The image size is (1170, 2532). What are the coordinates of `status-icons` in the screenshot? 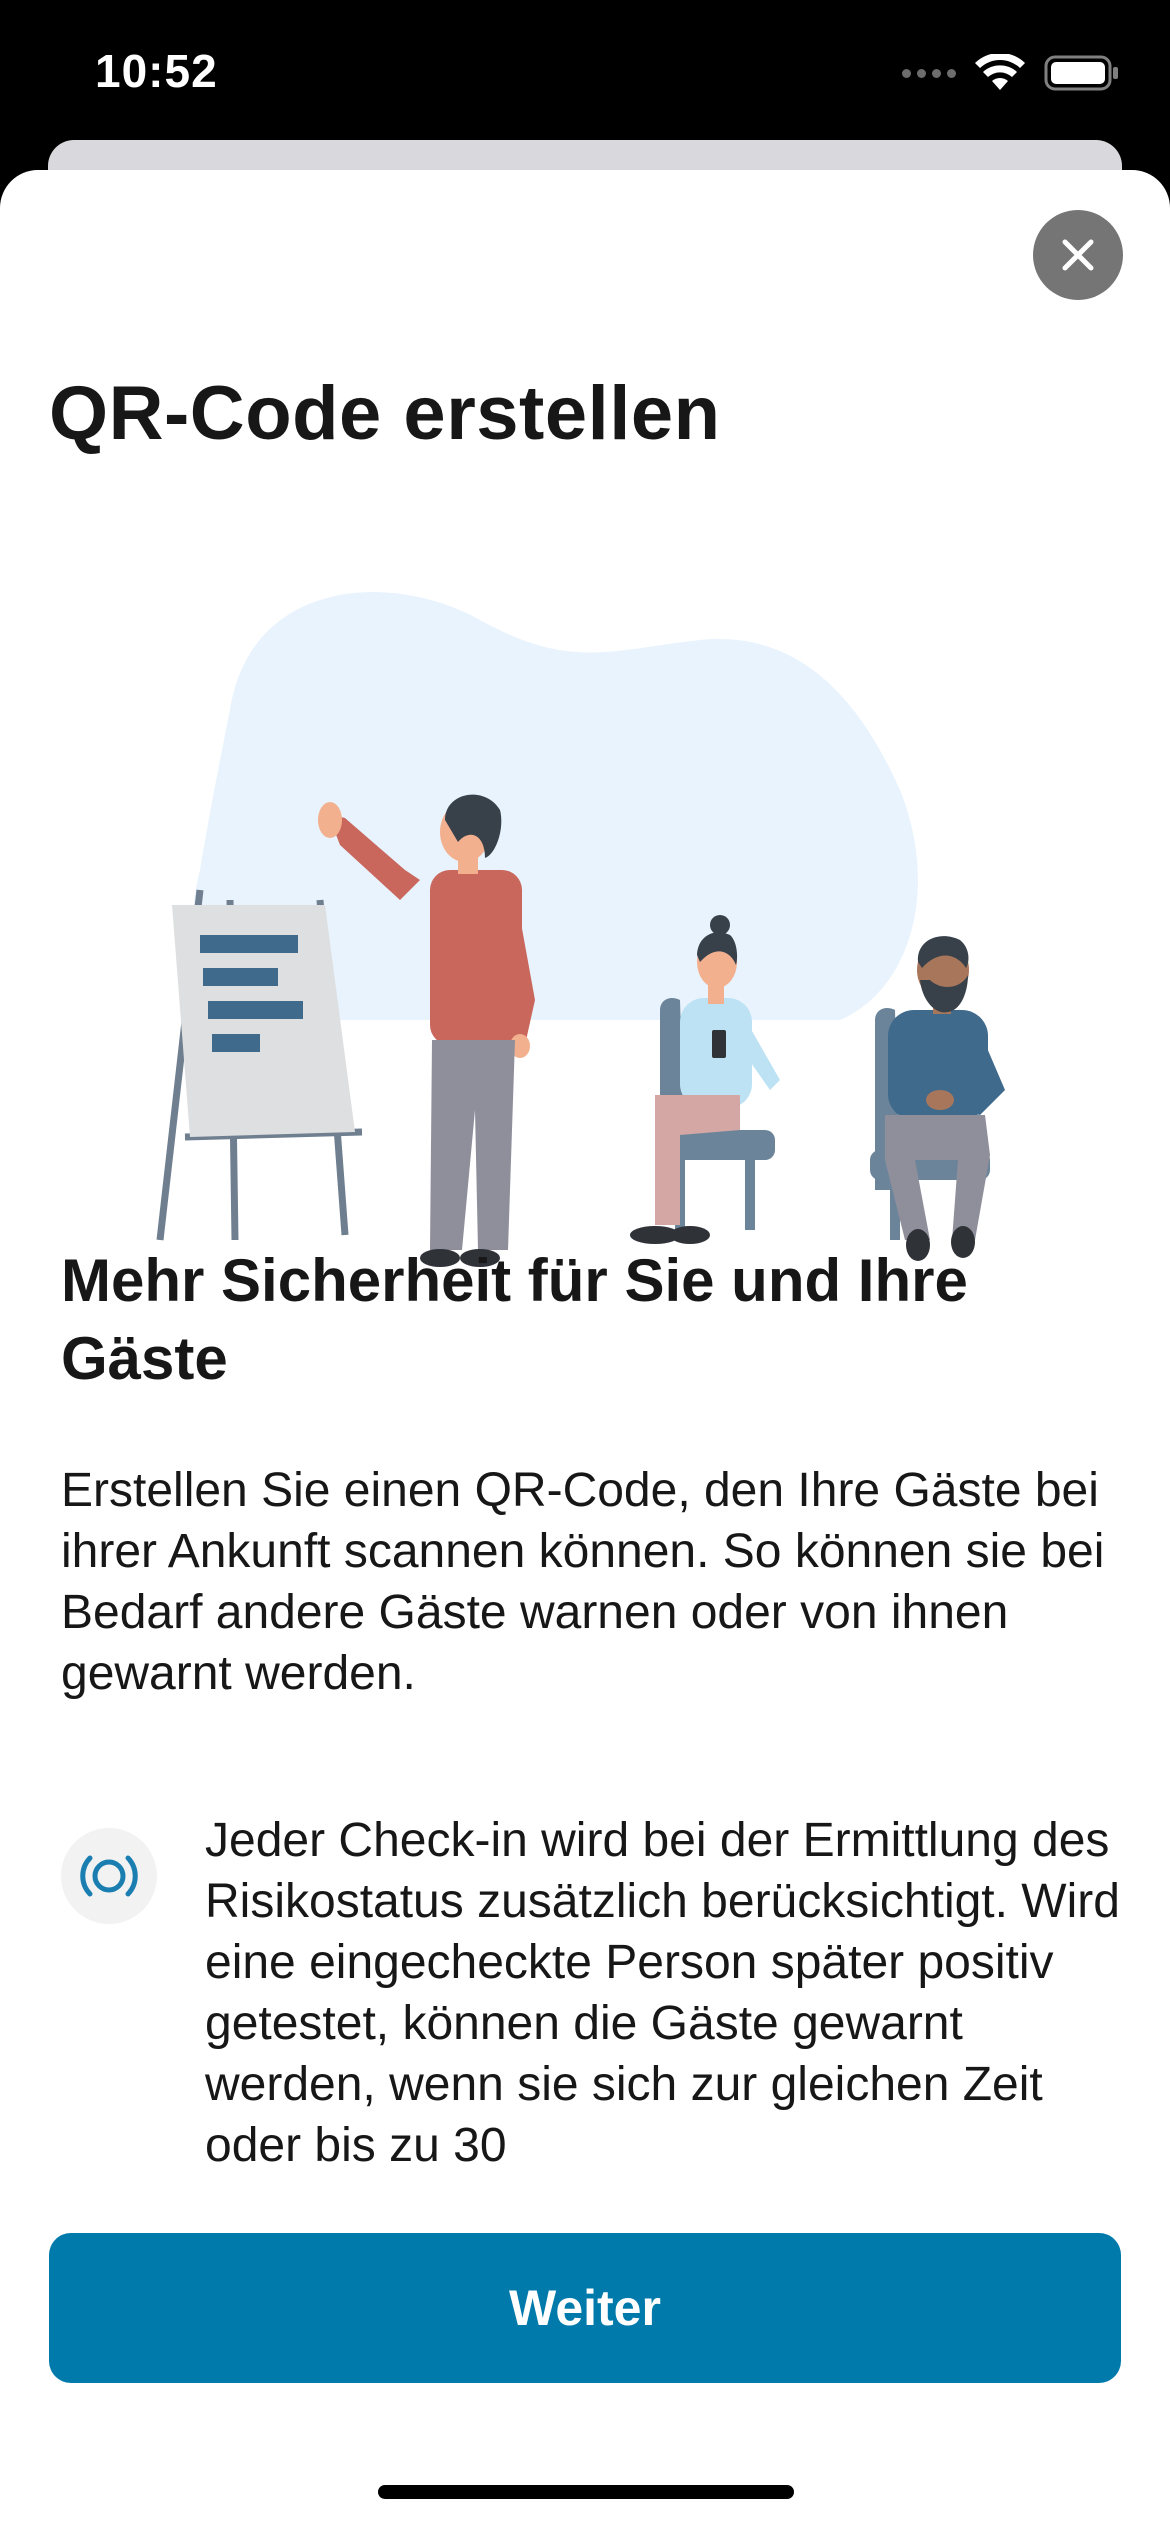 It's located at (1011, 73).